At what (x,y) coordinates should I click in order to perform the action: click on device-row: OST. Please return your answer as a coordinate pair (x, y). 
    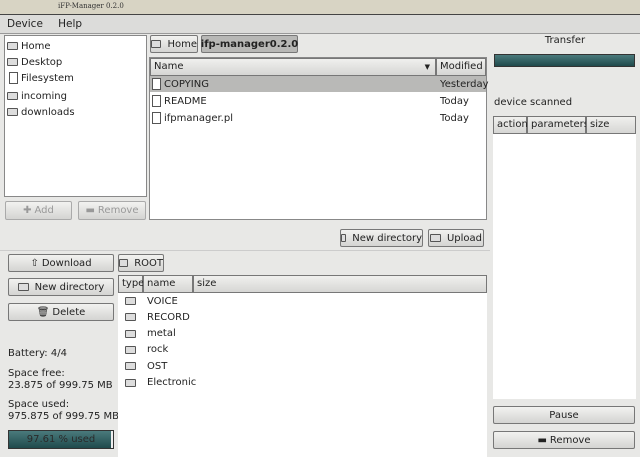
    Looking at the image, I should click on (302, 366).